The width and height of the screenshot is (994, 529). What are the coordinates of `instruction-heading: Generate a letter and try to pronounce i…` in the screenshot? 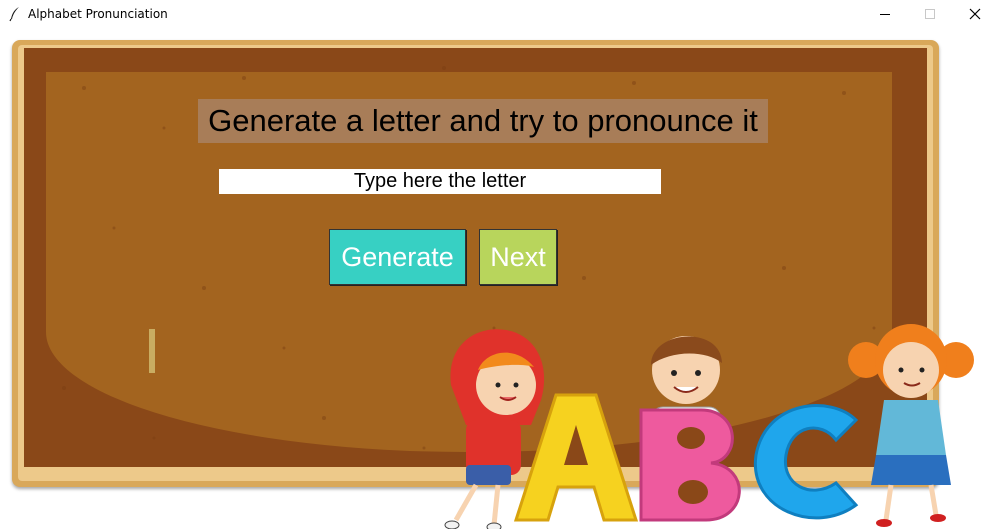 It's located at (483, 121).